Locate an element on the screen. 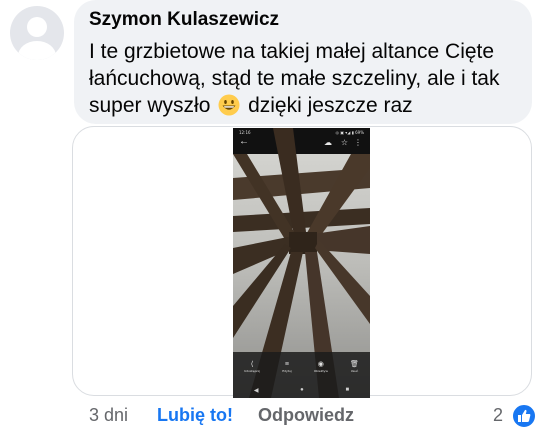 The height and width of the screenshot is (443, 546). delete-tool: 🗑 Usuń is located at coordinates (354, 367).